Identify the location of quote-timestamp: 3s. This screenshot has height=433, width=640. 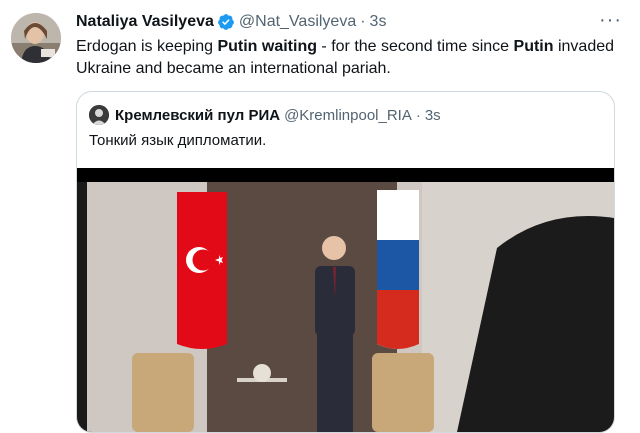
(432, 115).